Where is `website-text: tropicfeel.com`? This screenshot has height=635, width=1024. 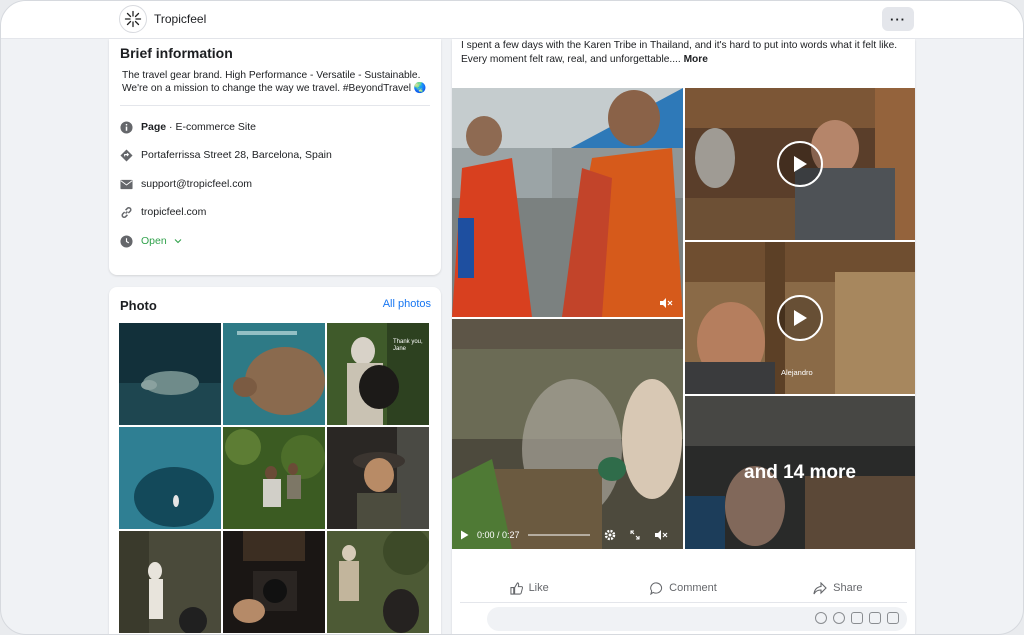 website-text: tropicfeel.com is located at coordinates (174, 212).